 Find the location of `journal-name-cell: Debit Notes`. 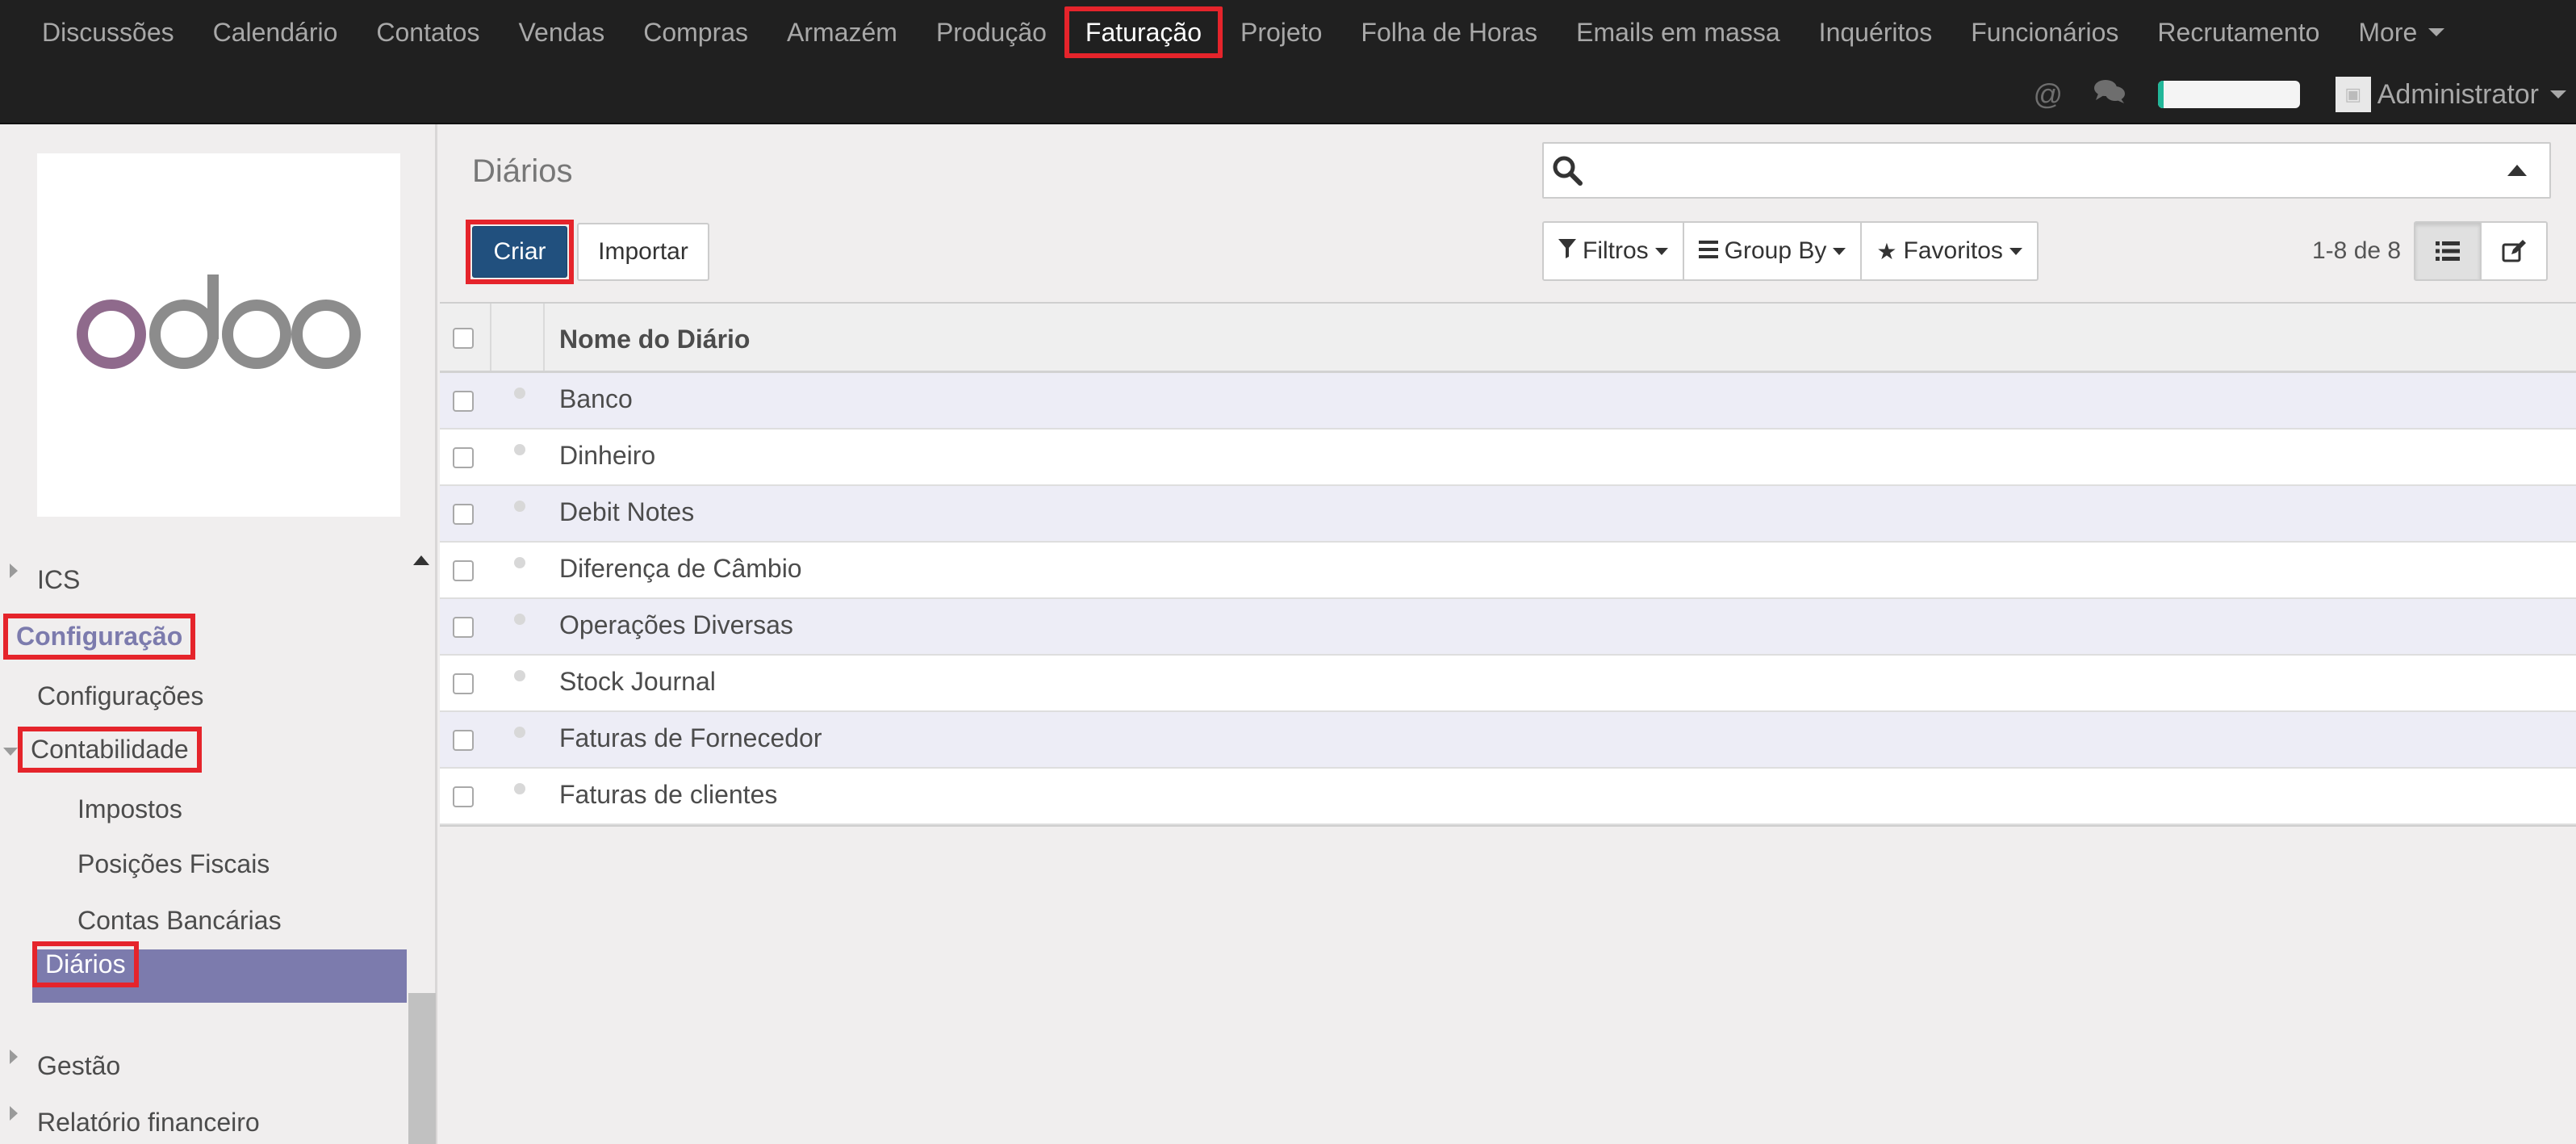

journal-name-cell: Debit Notes is located at coordinates (627, 511).